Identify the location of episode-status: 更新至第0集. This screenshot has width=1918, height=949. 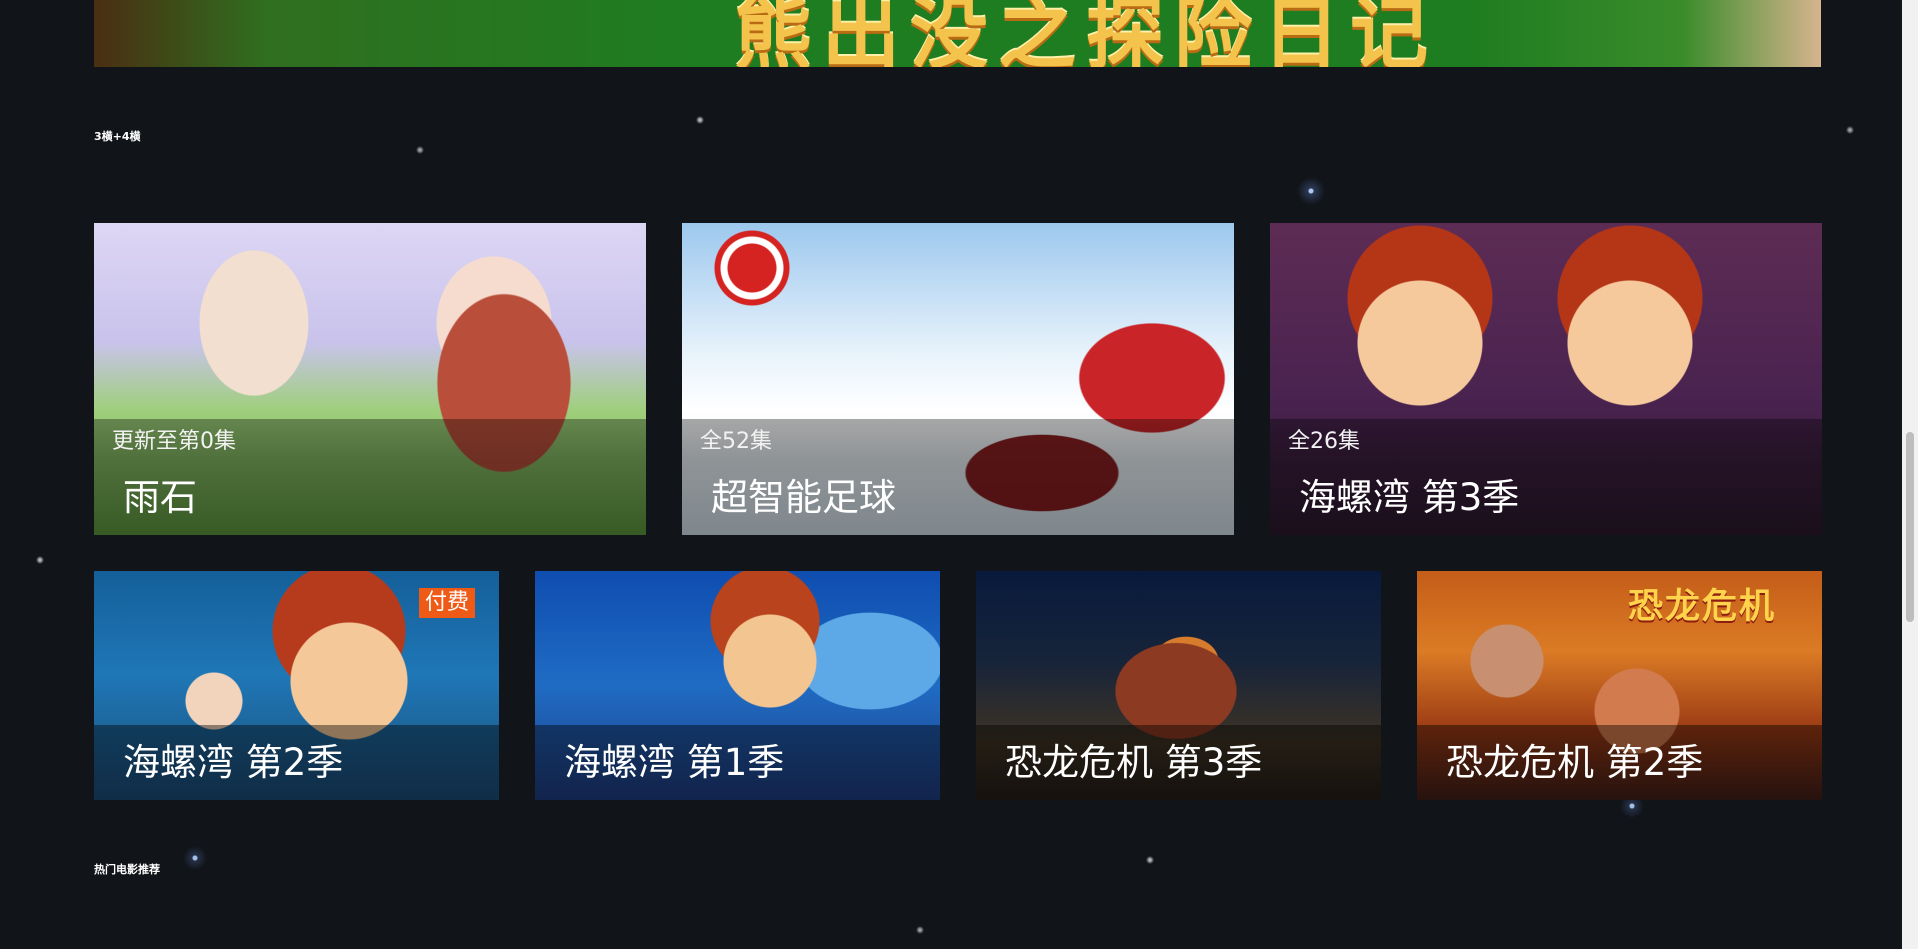
(174, 441).